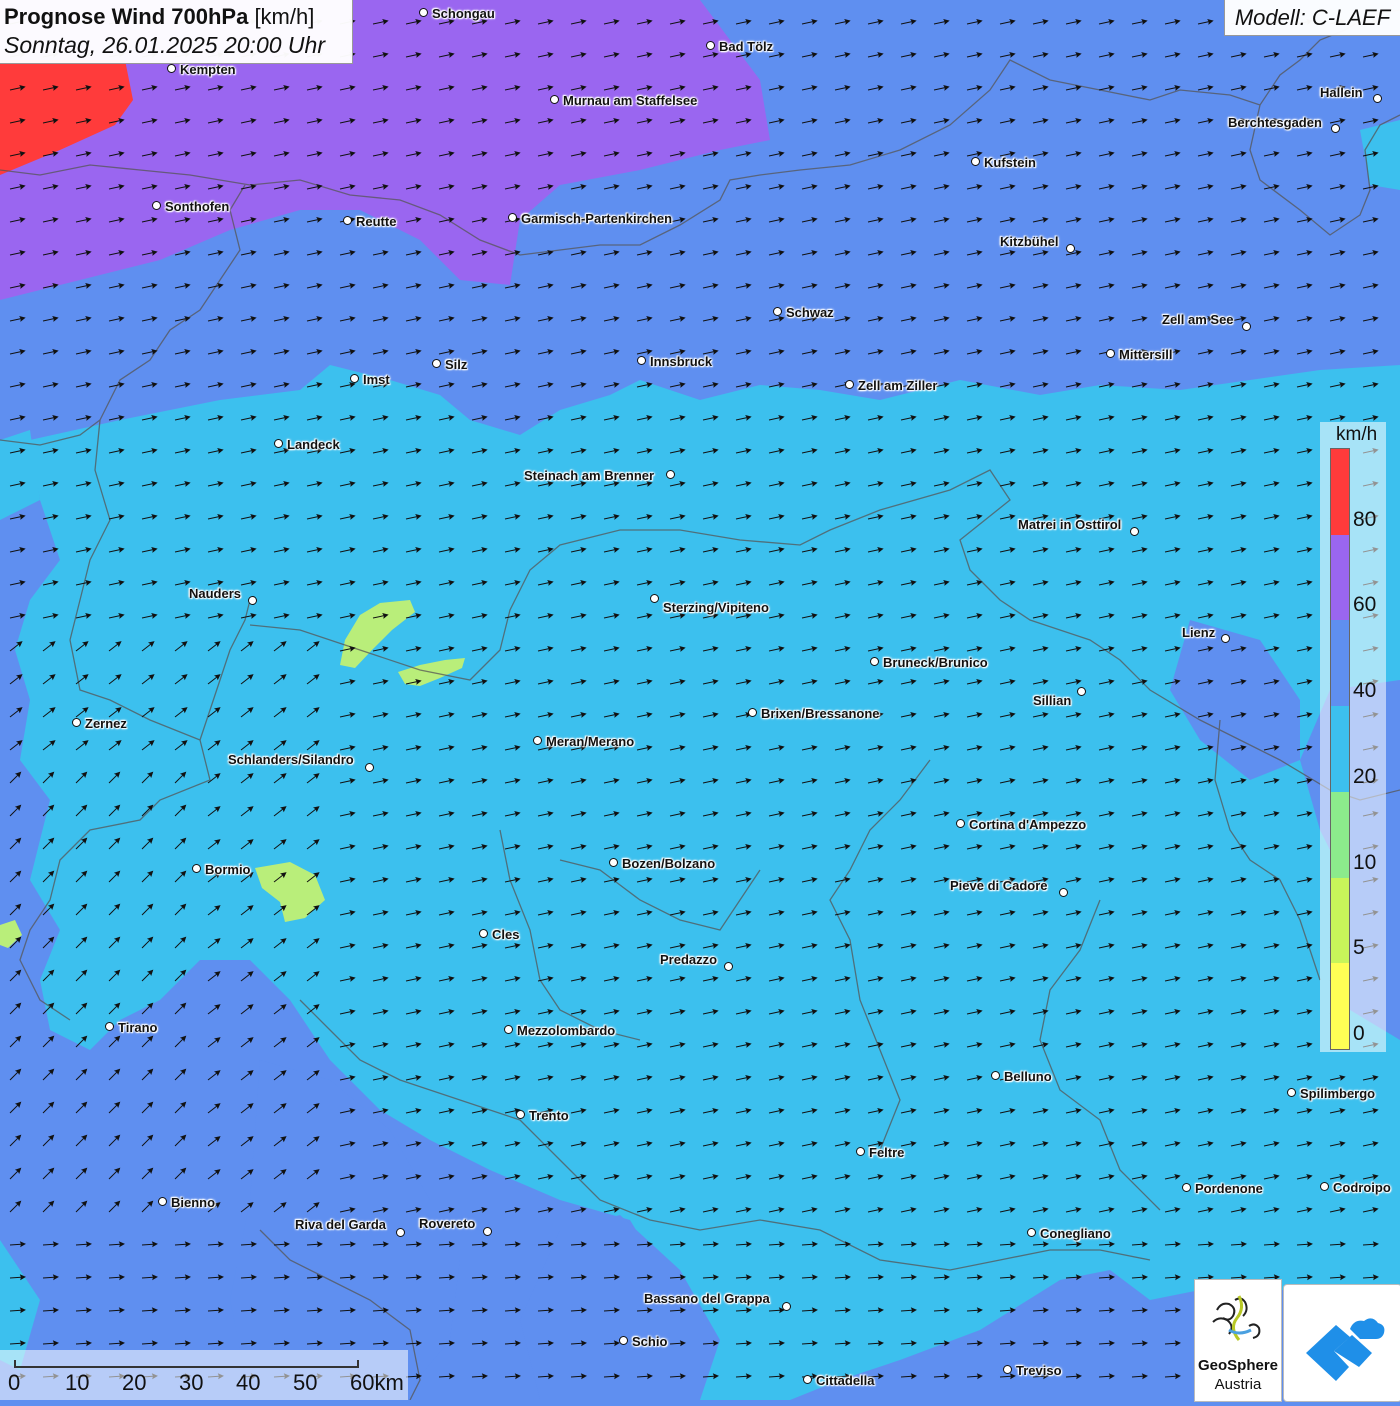 This screenshot has height=1406, width=1400. Describe the element at coordinates (1238, 1340) in the screenshot. I see `geosphere-logo: GeoSphere Austria` at that location.